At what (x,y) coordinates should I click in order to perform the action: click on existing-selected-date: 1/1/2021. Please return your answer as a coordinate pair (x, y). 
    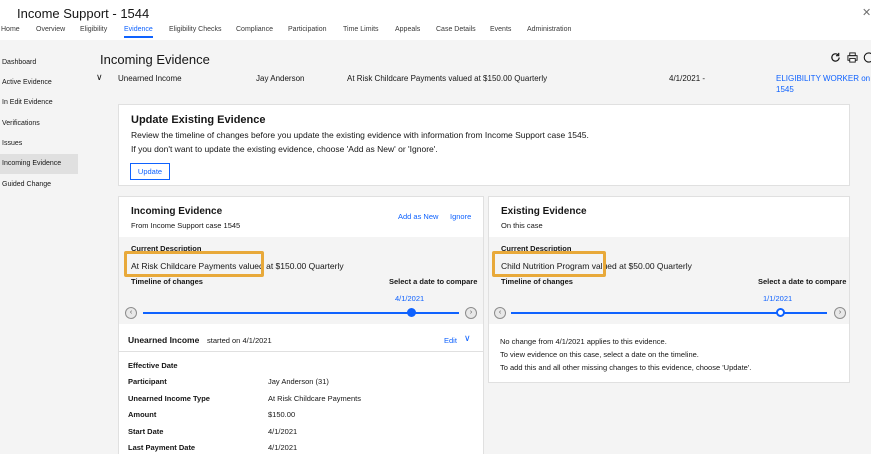
    Looking at the image, I should click on (778, 298).